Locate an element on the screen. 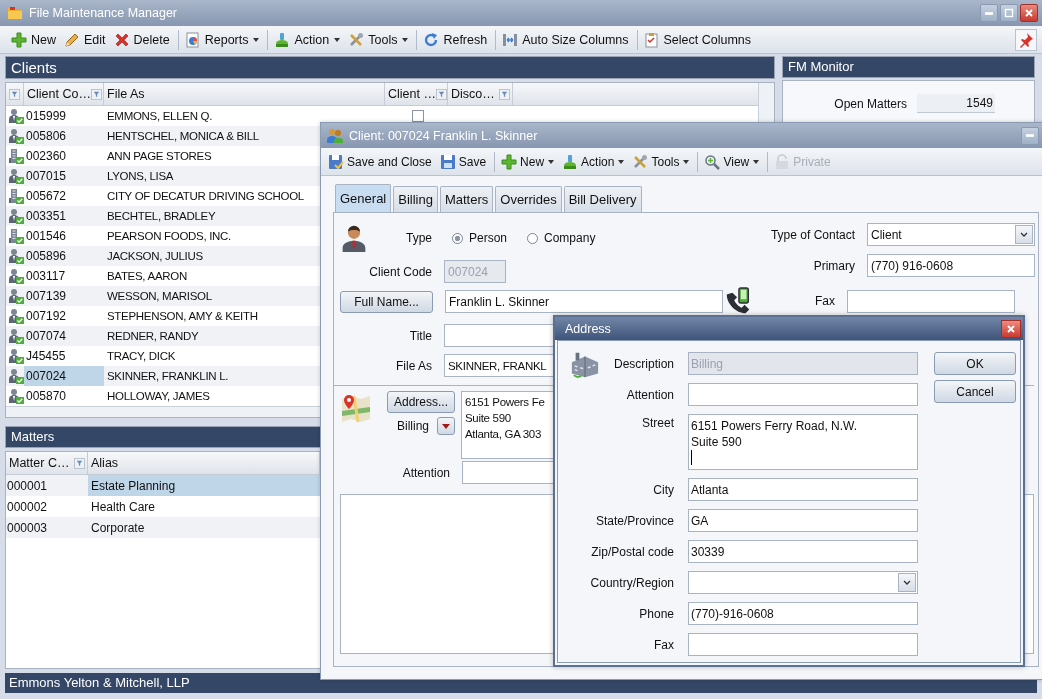 The image size is (1042, 699). save-icon is located at coordinates (447, 161).